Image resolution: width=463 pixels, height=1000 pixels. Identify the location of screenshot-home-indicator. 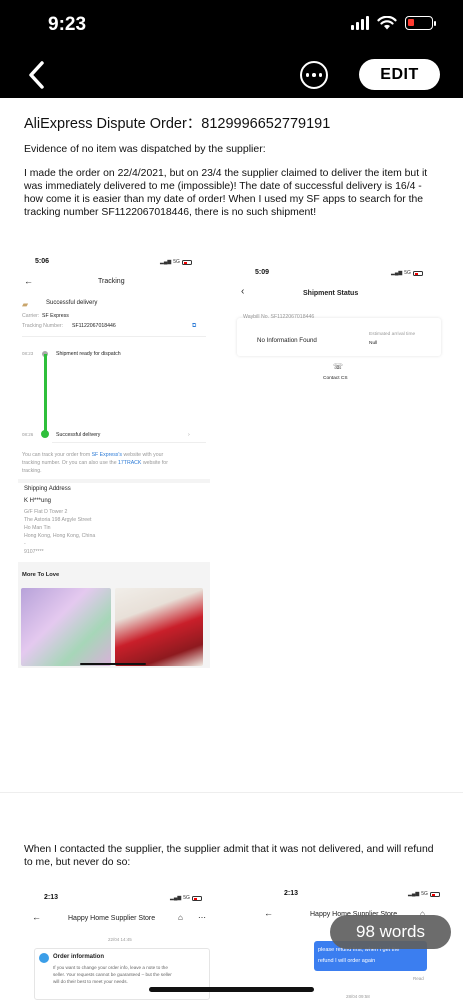
(113, 664).